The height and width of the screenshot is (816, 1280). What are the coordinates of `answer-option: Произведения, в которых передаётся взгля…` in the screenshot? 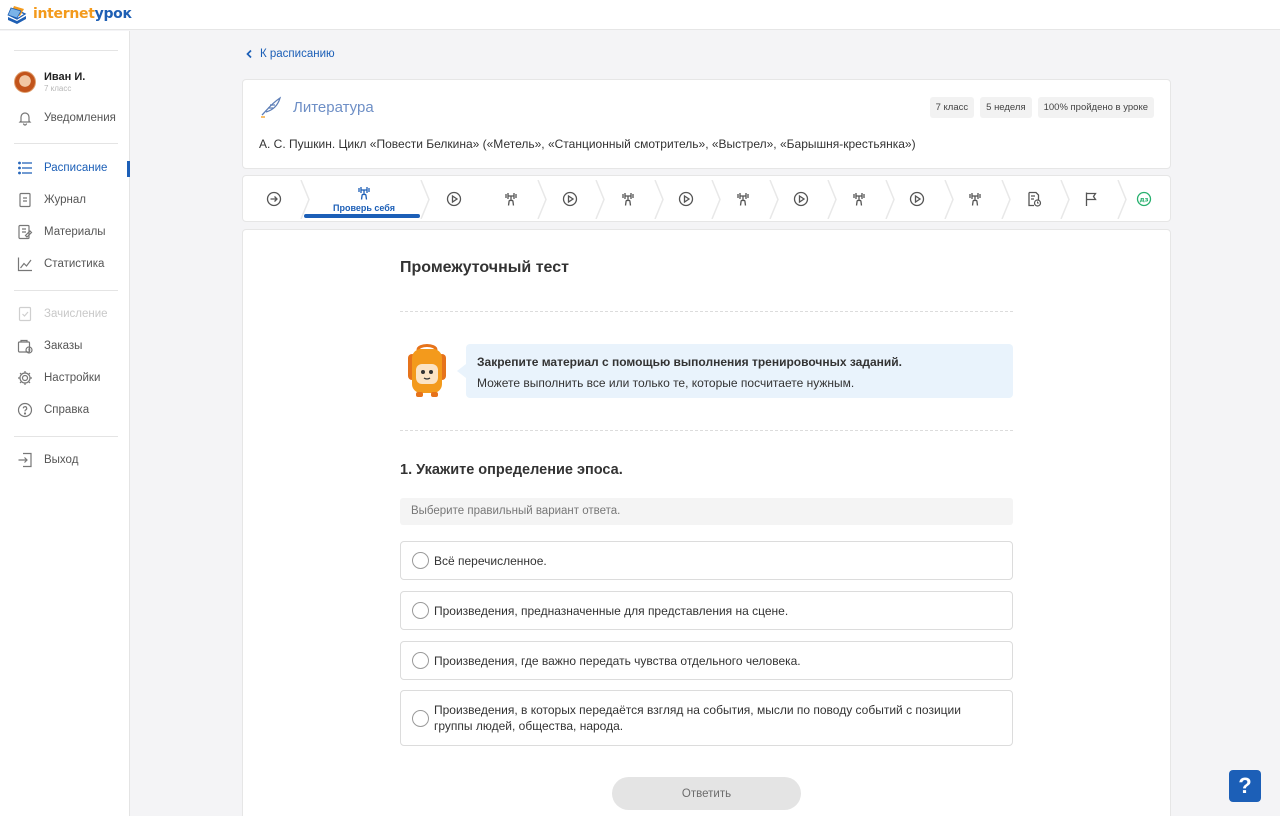 It's located at (706, 718).